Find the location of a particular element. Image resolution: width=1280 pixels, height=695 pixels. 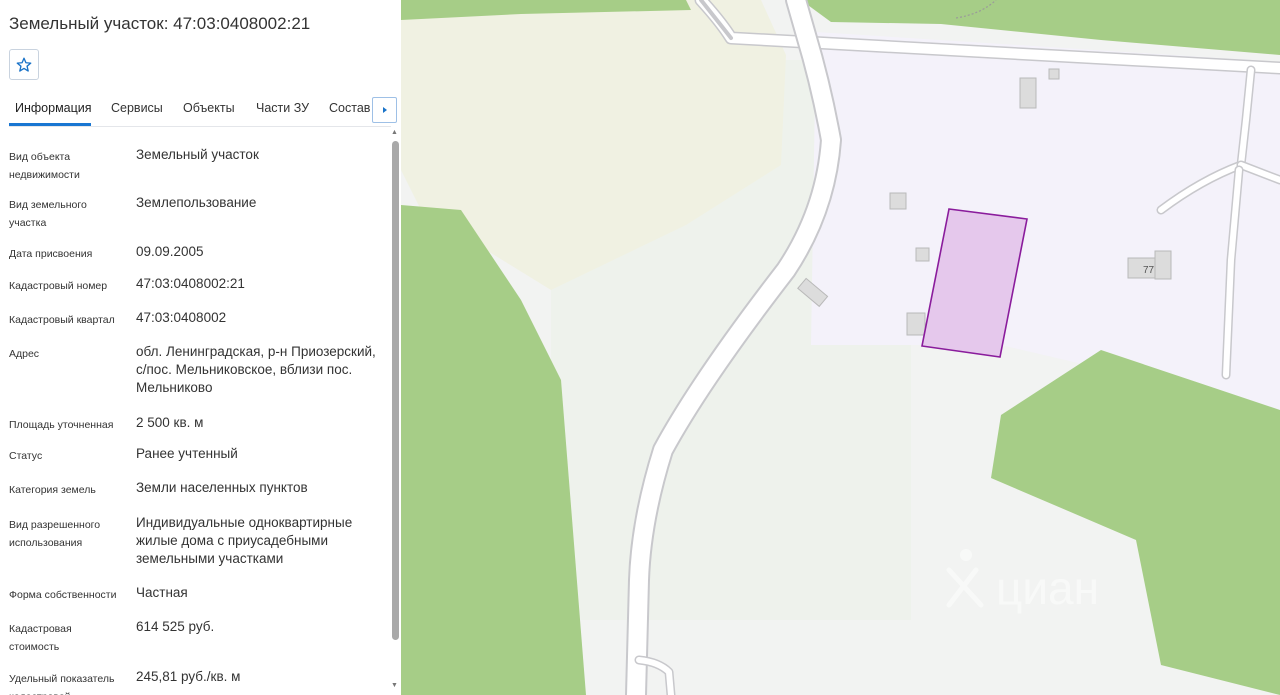

field-value: 2 500 кв. м is located at coordinates (170, 422).